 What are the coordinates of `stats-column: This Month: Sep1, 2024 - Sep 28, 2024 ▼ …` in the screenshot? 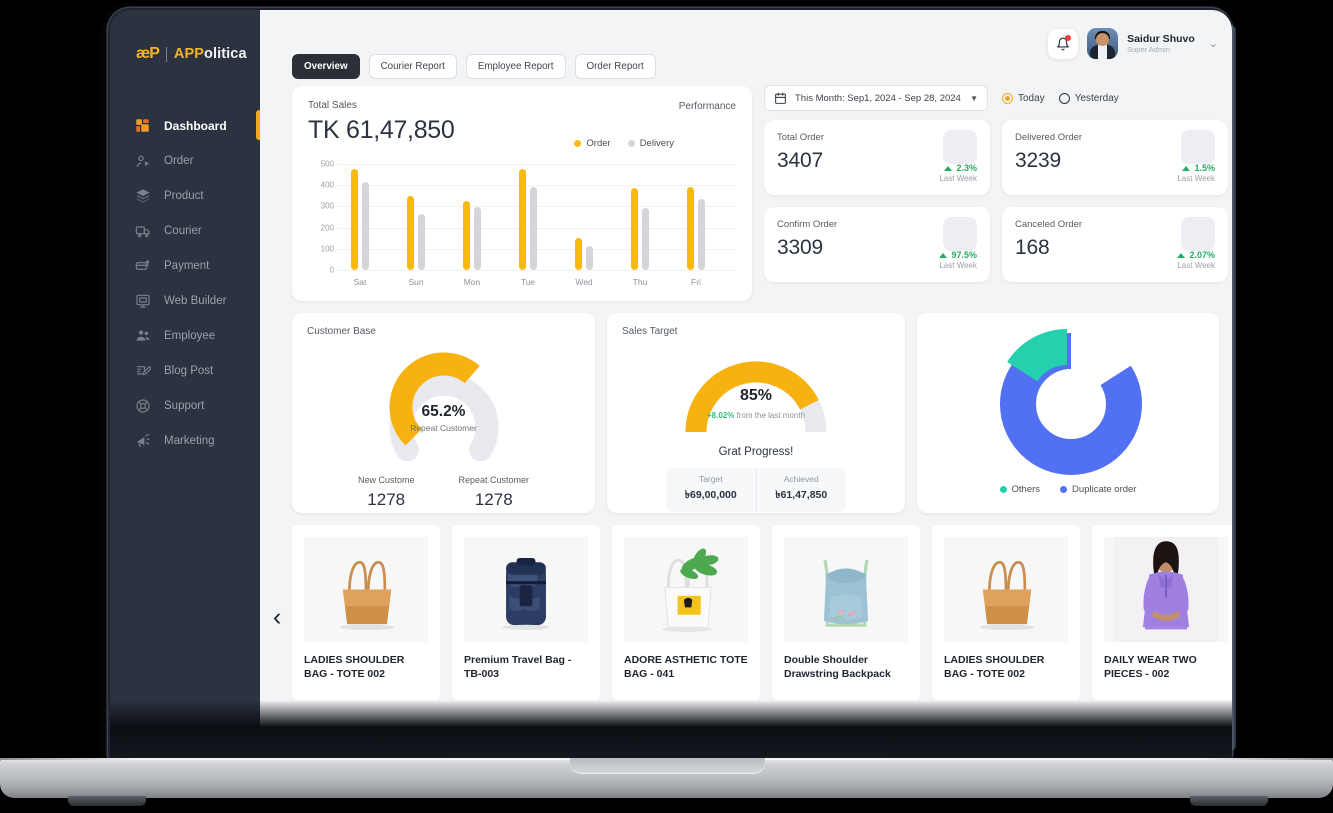 It's located at (998, 193).